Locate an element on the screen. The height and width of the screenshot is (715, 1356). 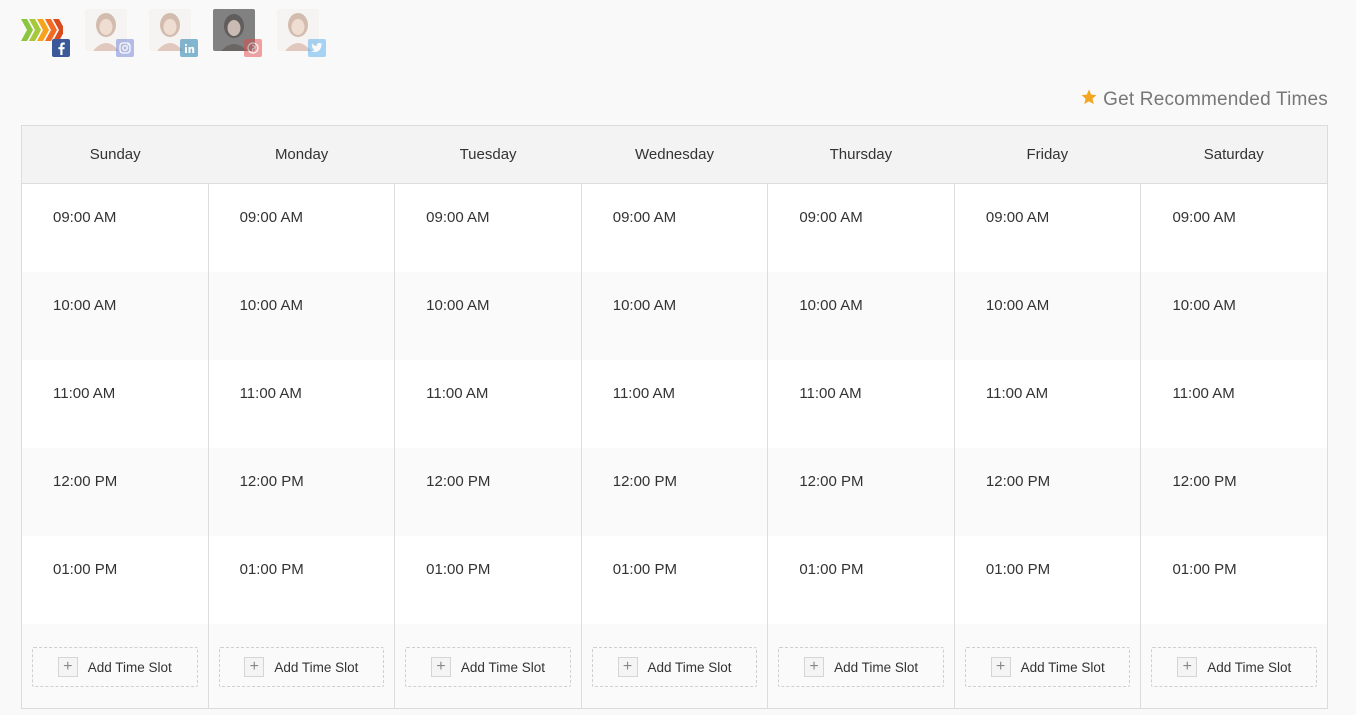
profile-instagram is located at coordinates (109, 33).